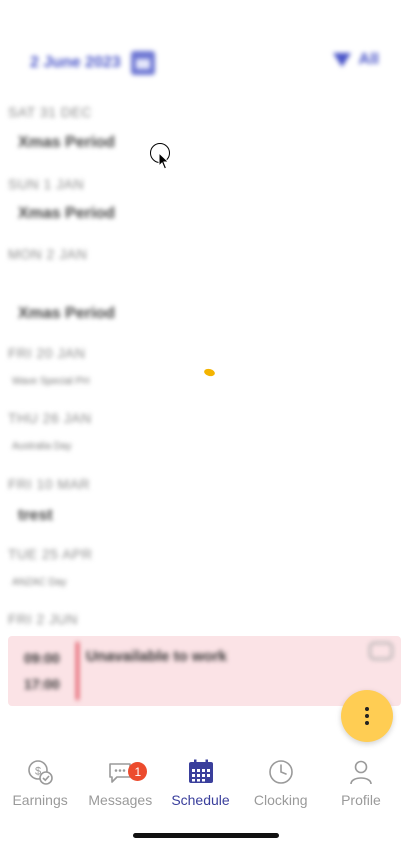 The width and height of the screenshot is (401, 850). What do you see at coordinates (48, 254) in the screenshot?
I see `day-label: MON 2 JAN` at bounding box center [48, 254].